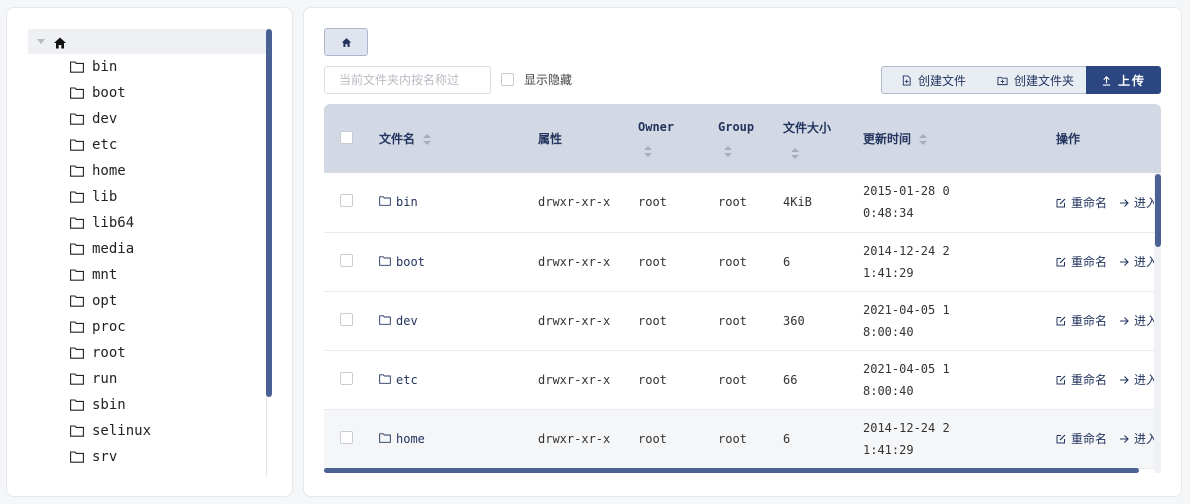 This screenshot has height=504, width=1190. What do you see at coordinates (536, 79) in the screenshot?
I see `show-hidden-toggle: 显示隐藏` at bounding box center [536, 79].